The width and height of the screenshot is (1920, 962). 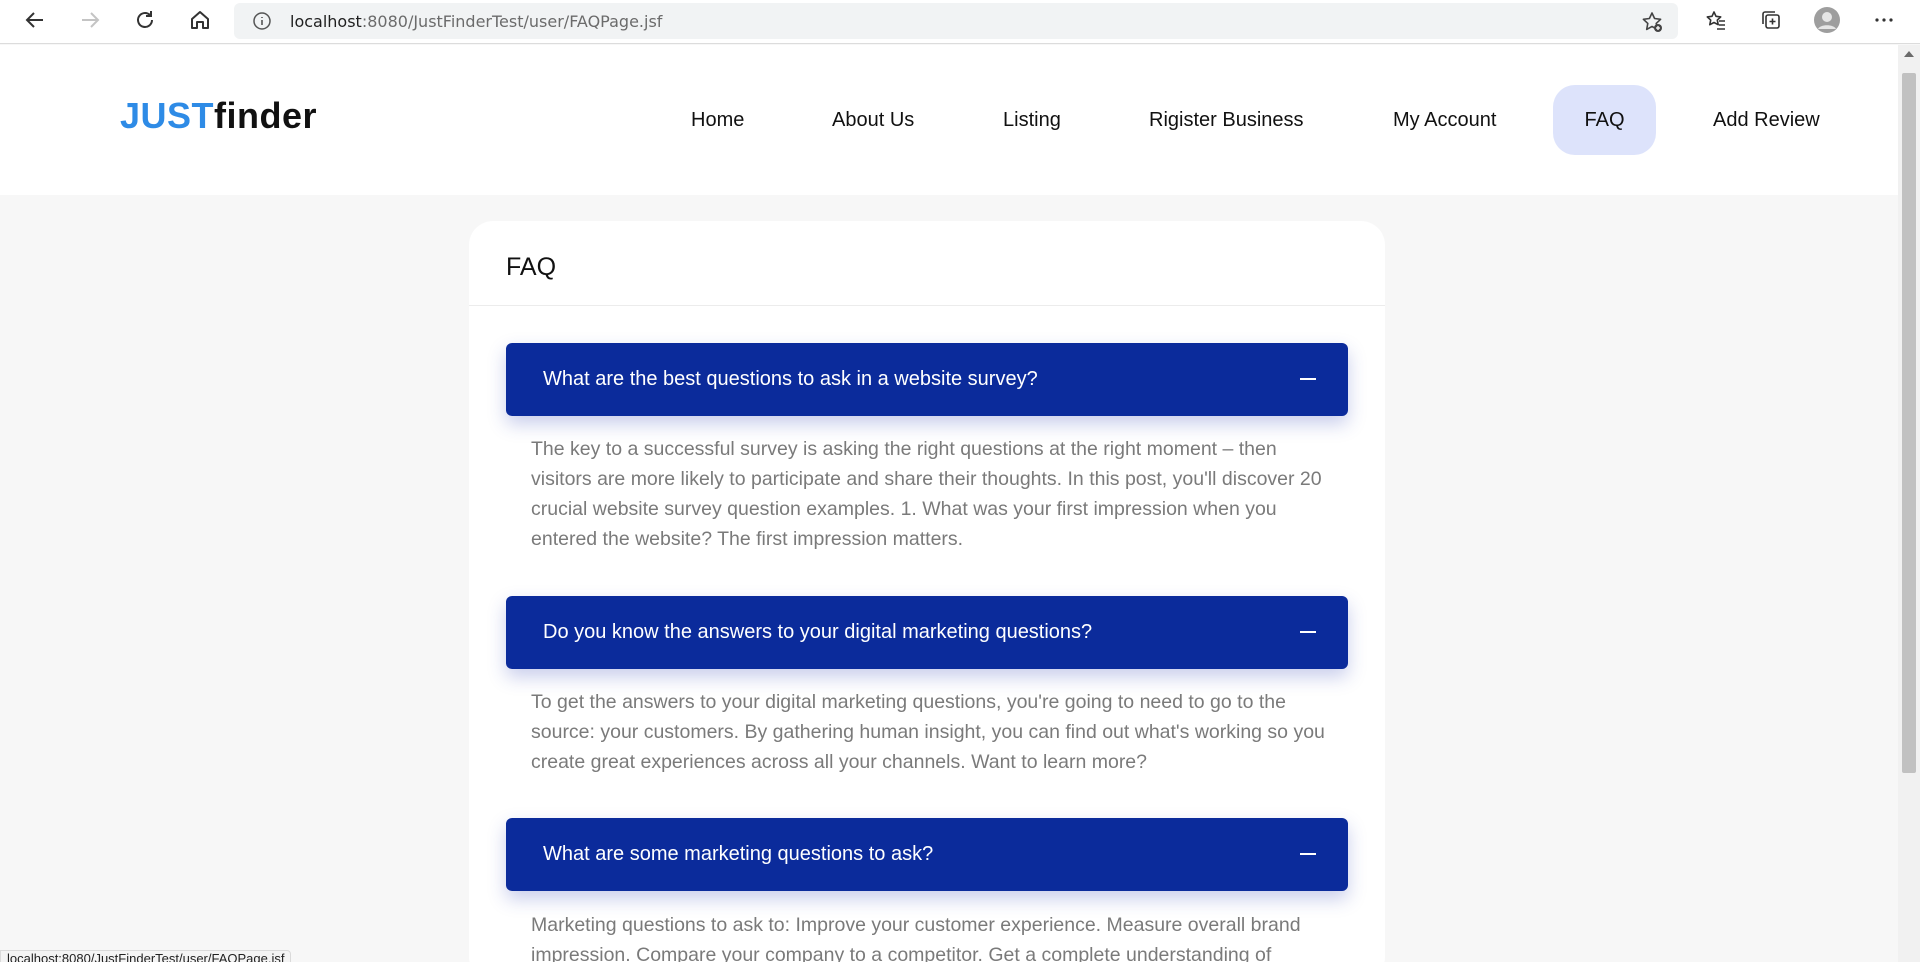 I want to click on justfinder-logo: JUSTfinder, so click(x=218, y=116).